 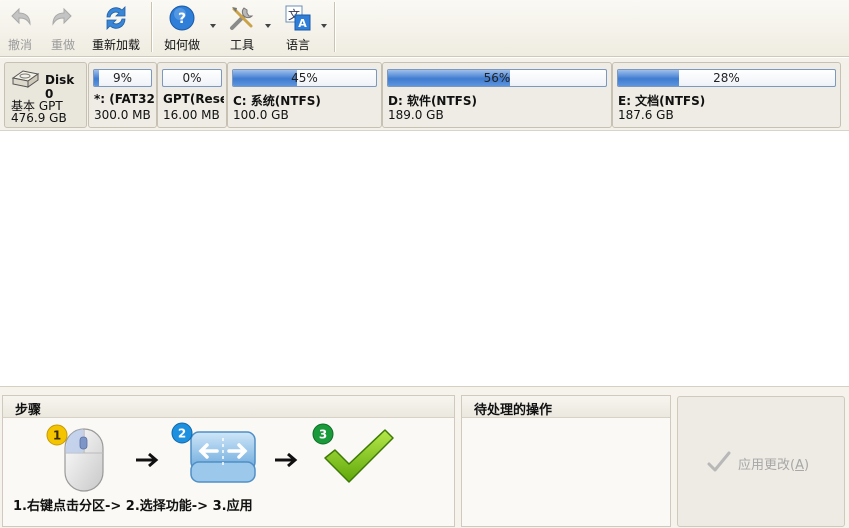 I want to click on usage-percent: 45%, so click(x=304, y=78).